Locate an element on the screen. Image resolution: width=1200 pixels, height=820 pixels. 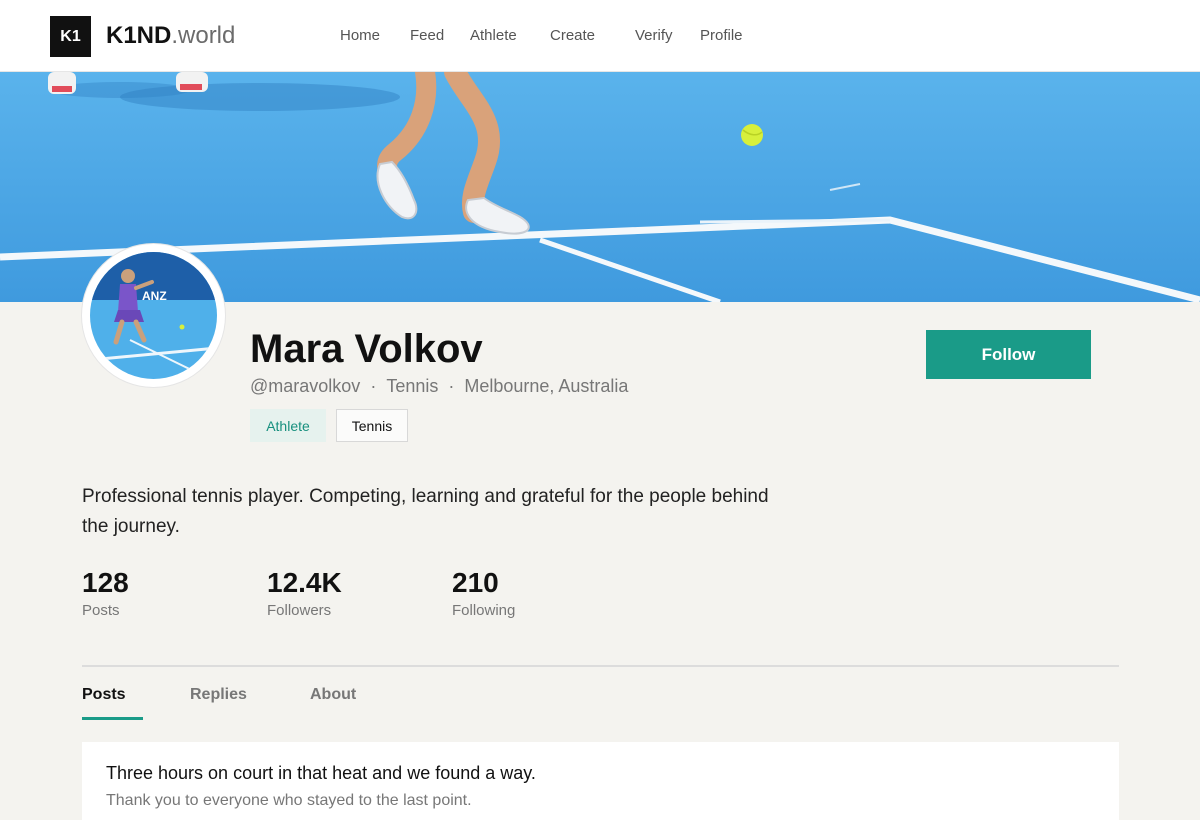
nav-home: Home is located at coordinates (360, 36).